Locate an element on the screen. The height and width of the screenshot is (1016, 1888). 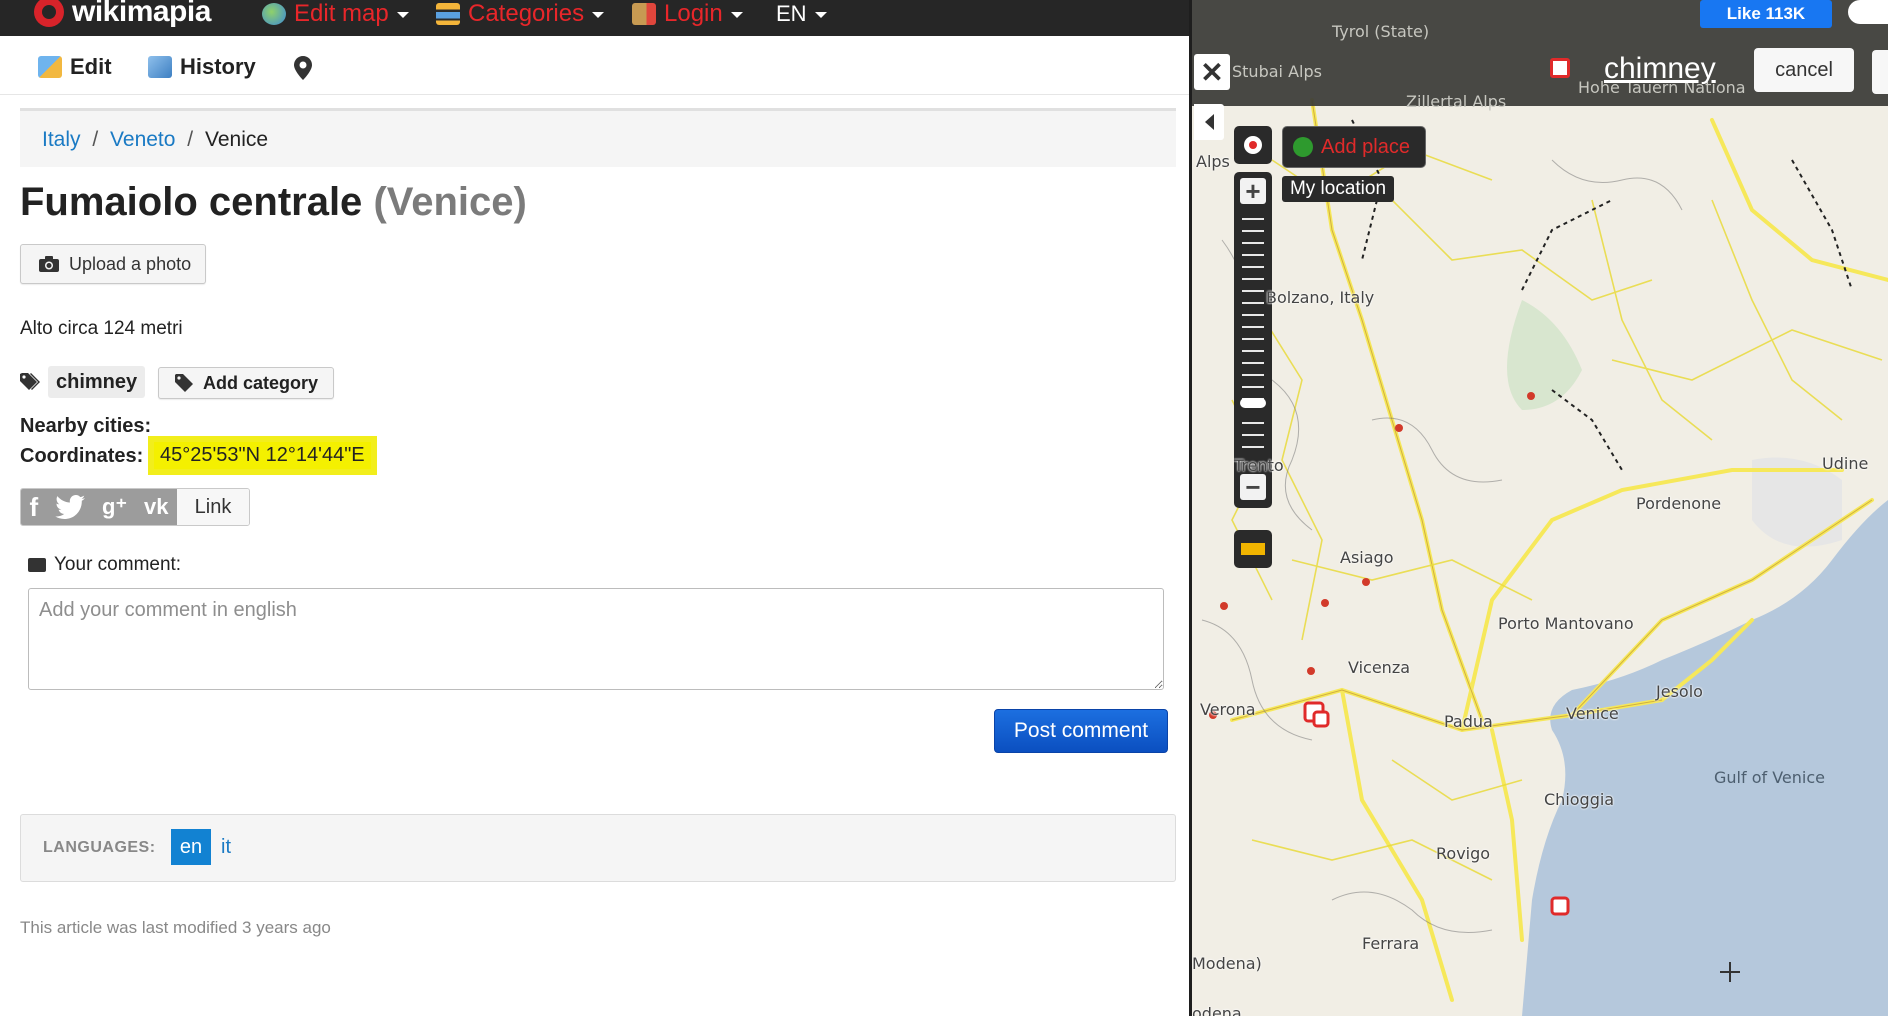
map-label-stubai: Stubai Alps is located at coordinates (1277, 71).